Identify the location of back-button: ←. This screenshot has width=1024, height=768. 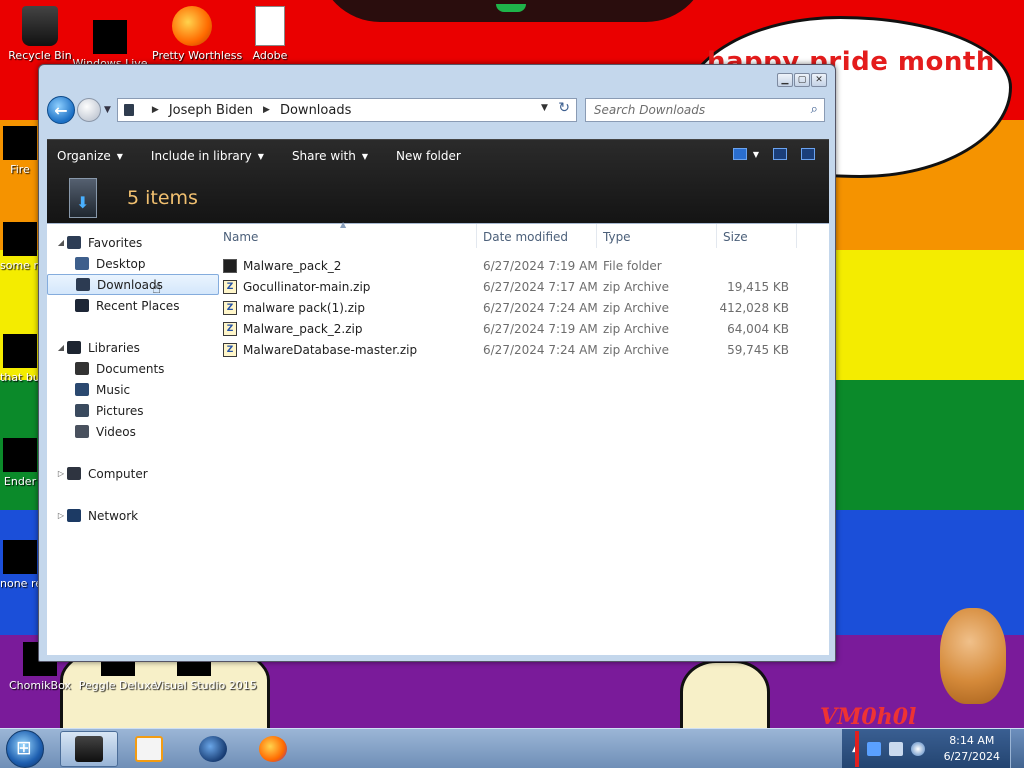
(61, 110).